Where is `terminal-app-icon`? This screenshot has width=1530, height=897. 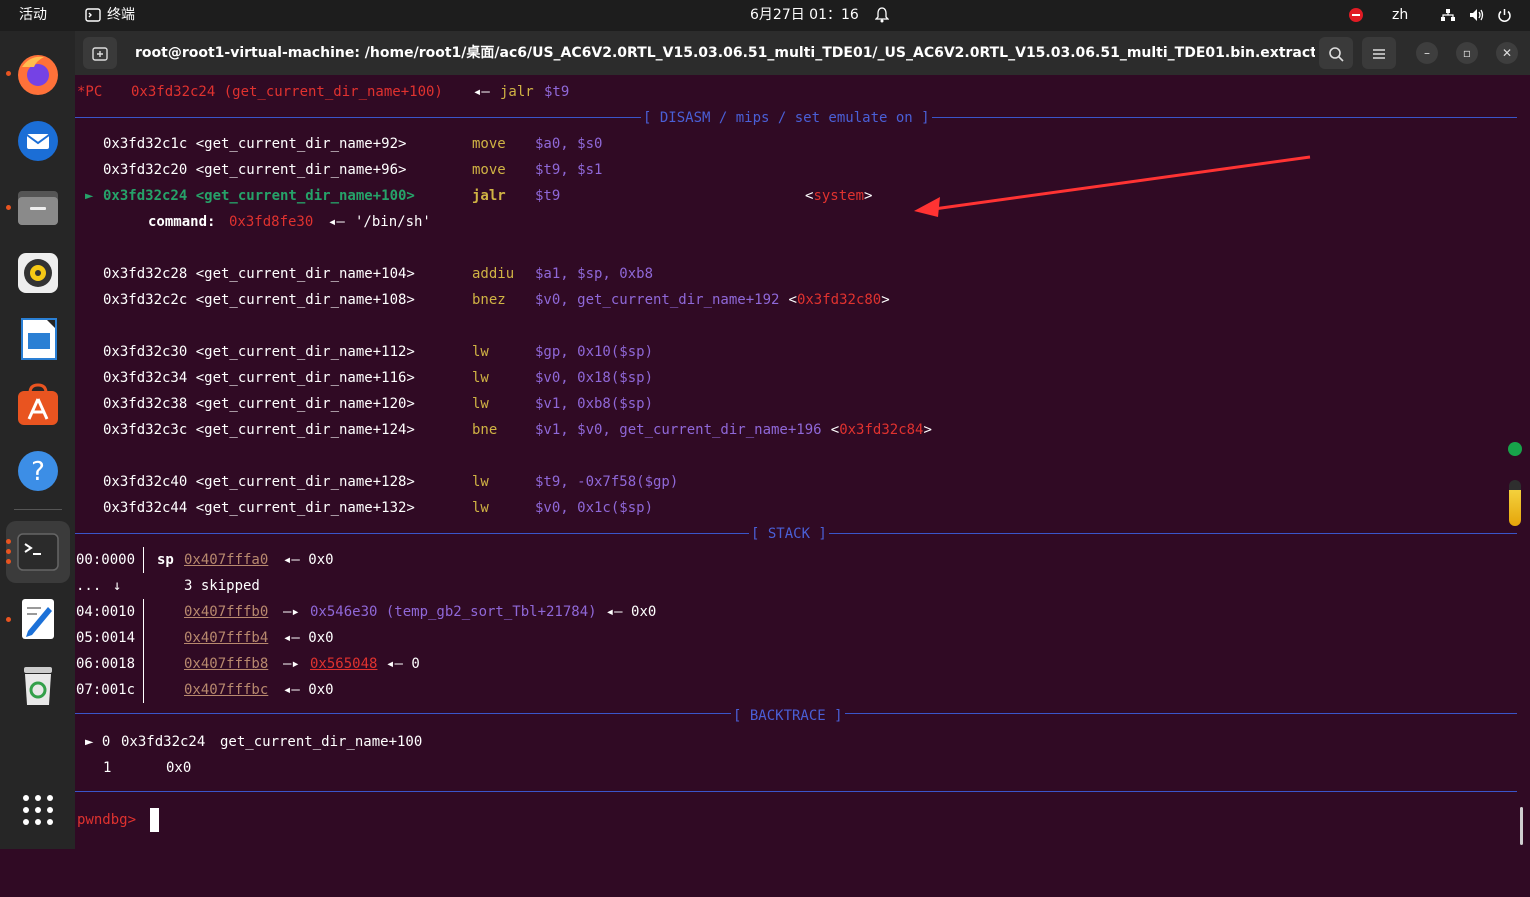 terminal-app-icon is located at coordinates (93, 15).